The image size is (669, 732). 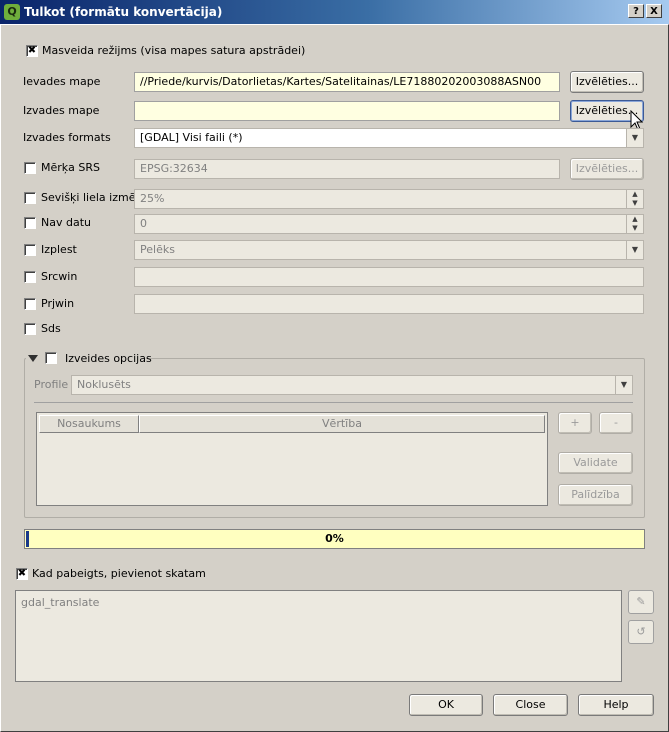 I want to click on output-folder-label: Izvades mape, so click(x=61, y=110).